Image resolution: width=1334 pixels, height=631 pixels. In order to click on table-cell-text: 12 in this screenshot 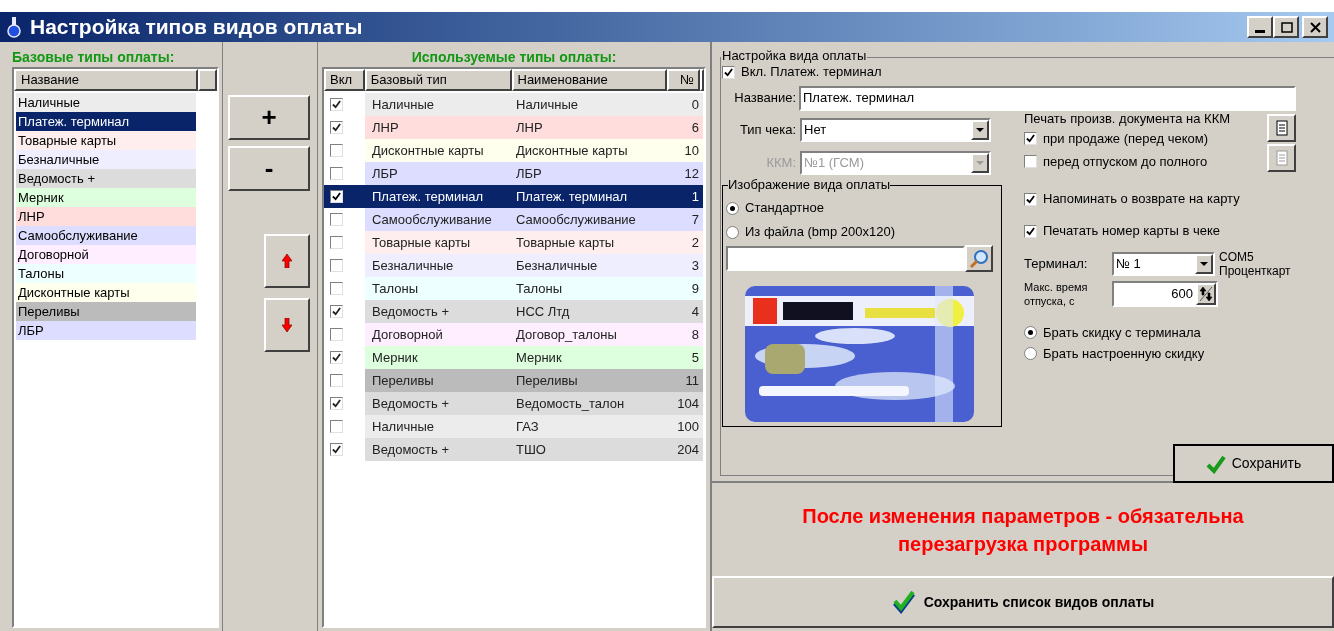, I will do `click(691, 173)`.